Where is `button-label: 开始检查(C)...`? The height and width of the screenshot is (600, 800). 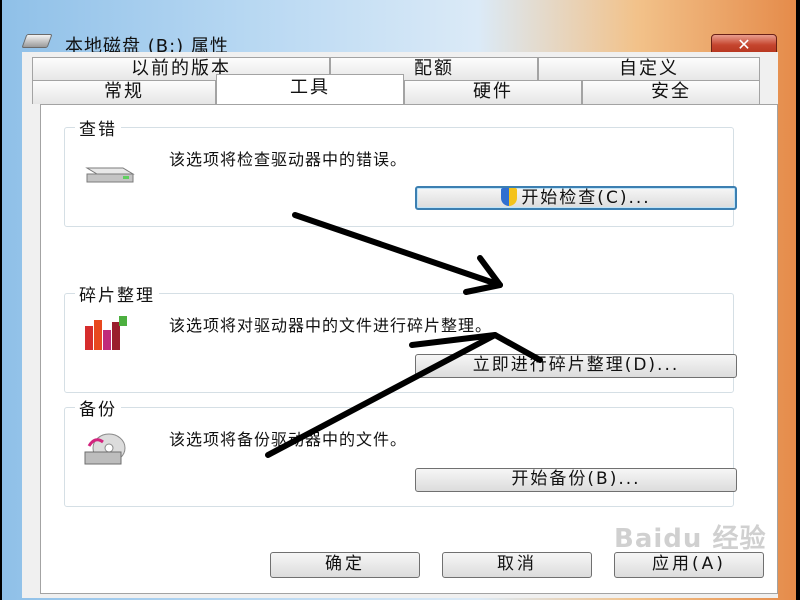 button-label: 开始检查(C)... is located at coordinates (586, 198).